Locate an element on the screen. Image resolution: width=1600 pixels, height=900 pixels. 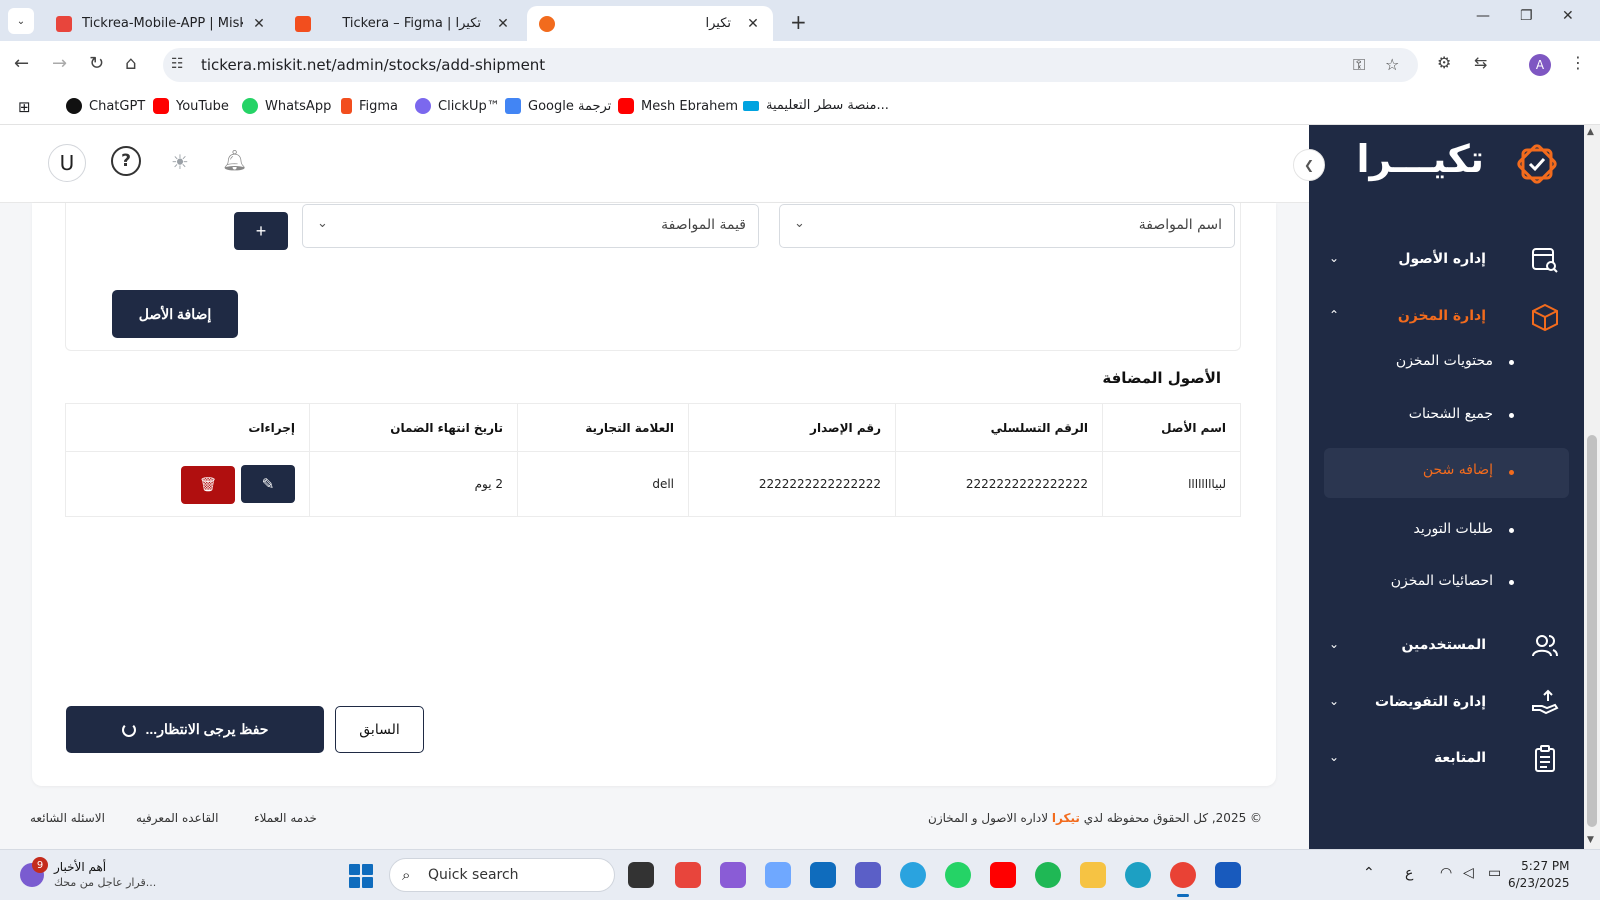
home-icon: ⌂ is located at coordinates (130, 63).